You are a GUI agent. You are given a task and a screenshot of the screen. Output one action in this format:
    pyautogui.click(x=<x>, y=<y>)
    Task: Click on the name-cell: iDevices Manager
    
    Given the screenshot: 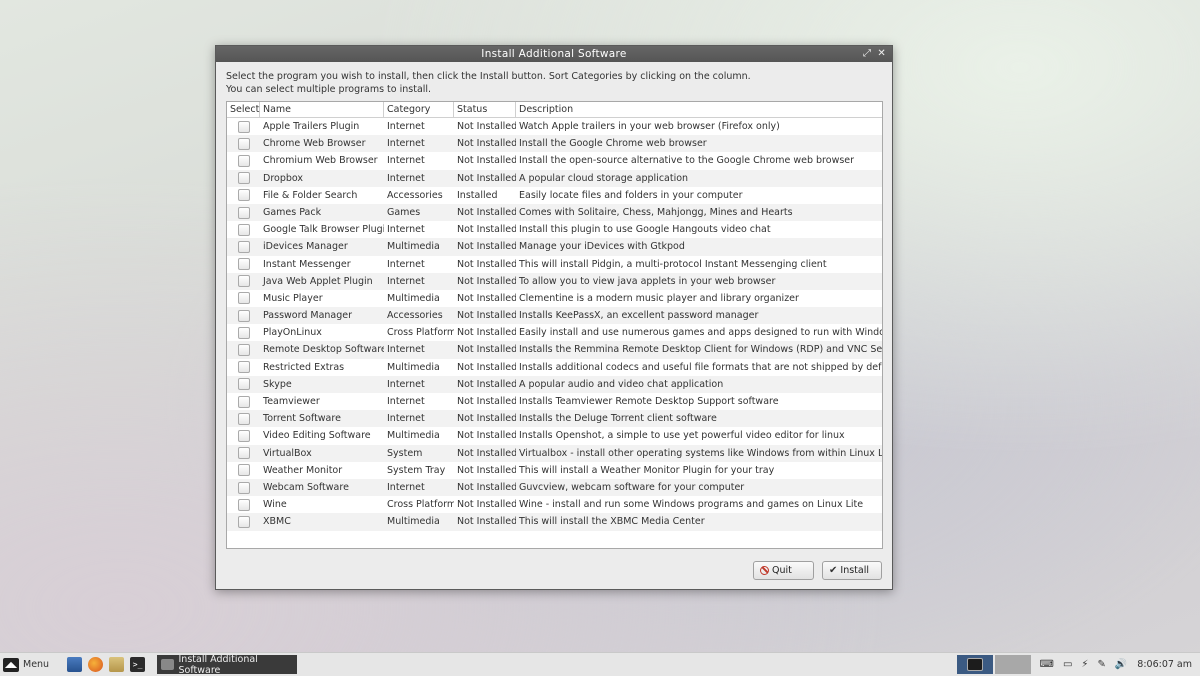 What is the action you would take?
    pyautogui.click(x=305, y=247)
    